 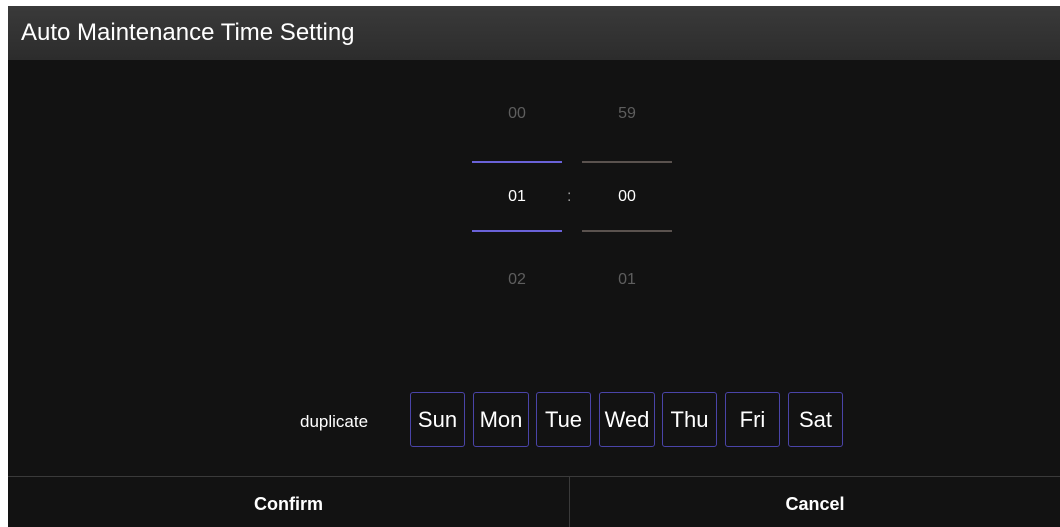 What do you see at coordinates (188, 32) in the screenshot?
I see `dialog-title: Auto Maintenance Time Setting` at bounding box center [188, 32].